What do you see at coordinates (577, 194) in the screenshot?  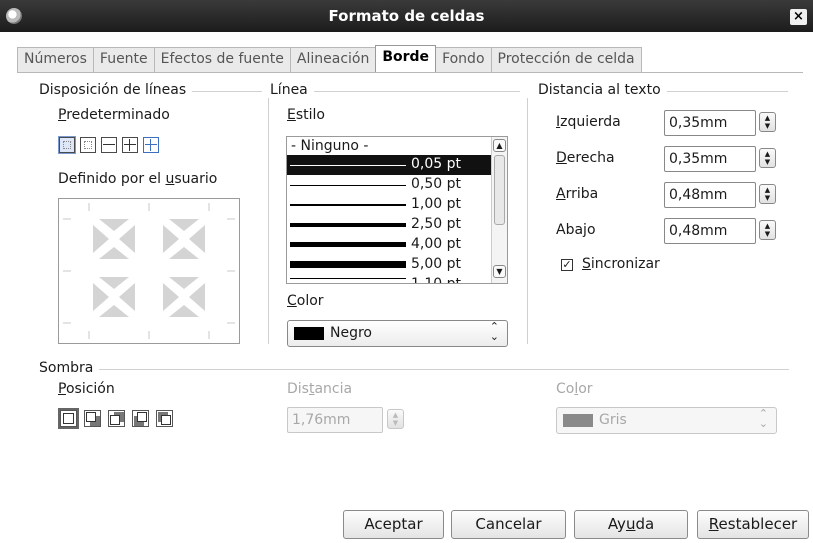 I see `top-spacing-label: Arriba` at bounding box center [577, 194].